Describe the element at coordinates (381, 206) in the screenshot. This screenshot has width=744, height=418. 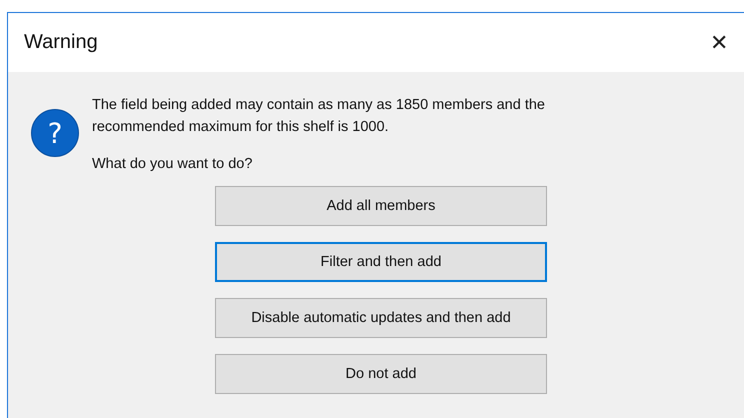
I see `option-button: Add all members` at that location.